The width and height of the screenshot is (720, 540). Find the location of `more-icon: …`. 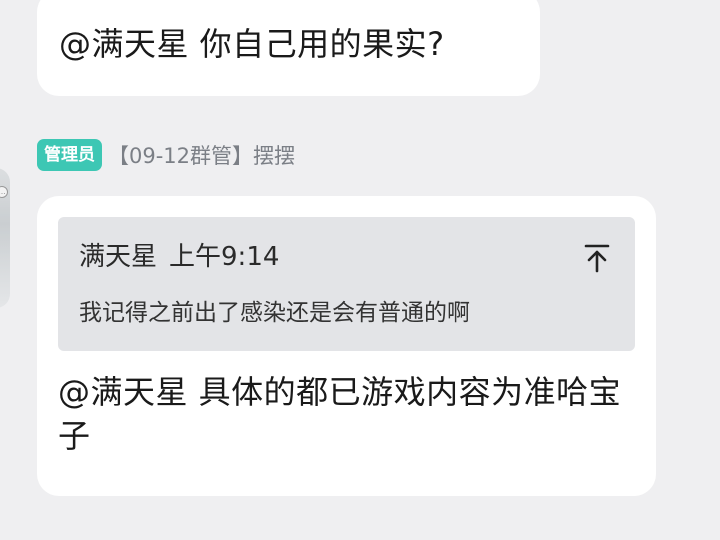

more-icon: … is located at coordinates (4, 192).